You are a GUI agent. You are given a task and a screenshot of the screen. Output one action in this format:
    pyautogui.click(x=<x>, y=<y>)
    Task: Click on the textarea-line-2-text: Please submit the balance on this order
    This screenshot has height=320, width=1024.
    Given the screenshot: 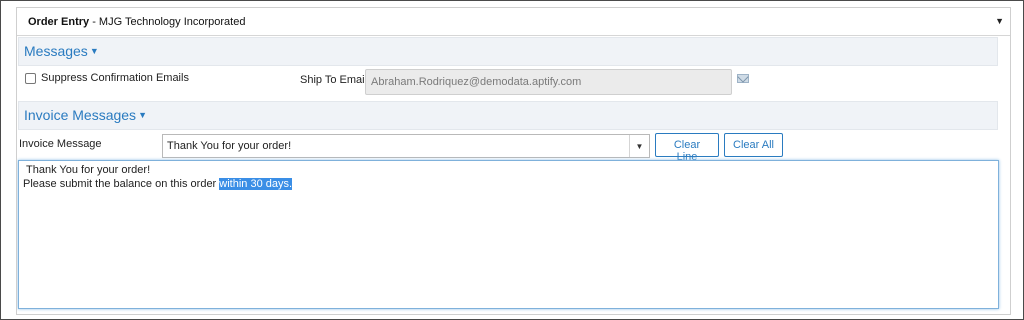 What is the action you would take?
    pyautogui.click(x=121, y=184)
    